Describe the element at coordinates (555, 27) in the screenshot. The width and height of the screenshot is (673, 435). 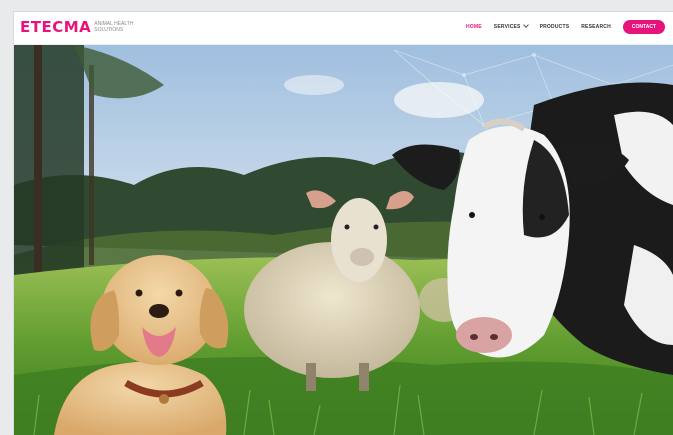
I see `nav-item-products: PRODUCTS` at that location.